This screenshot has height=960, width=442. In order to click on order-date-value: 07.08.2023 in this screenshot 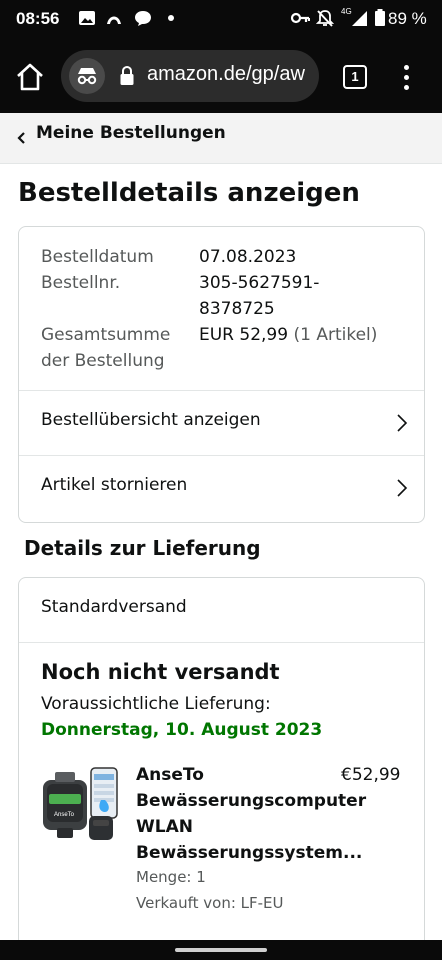, I will do `click(248, 257)`.